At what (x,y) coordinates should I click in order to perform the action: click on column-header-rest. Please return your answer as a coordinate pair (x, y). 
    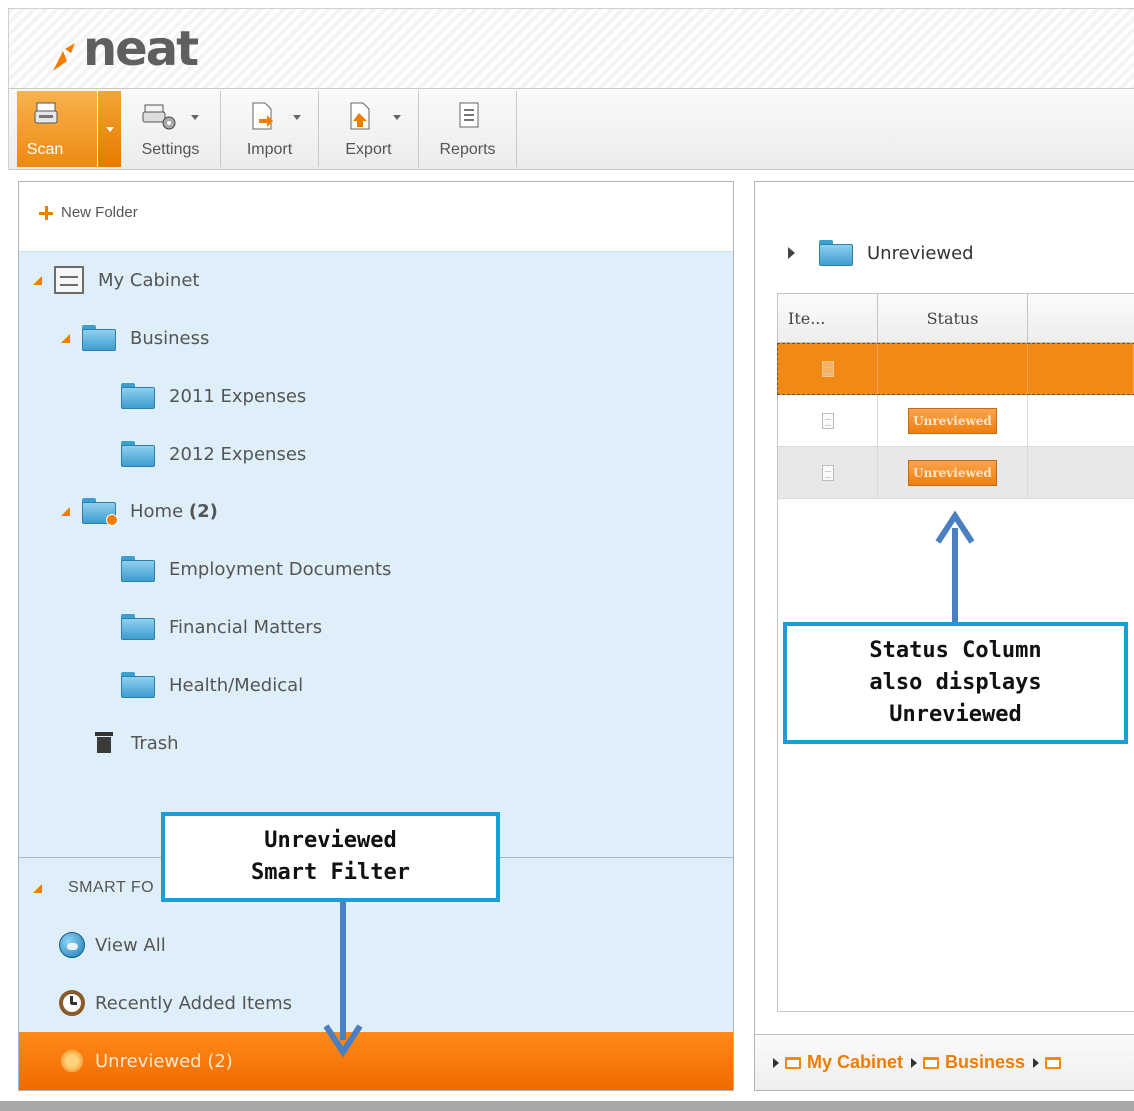
    Looking at the image, I should click on (1081, 318).